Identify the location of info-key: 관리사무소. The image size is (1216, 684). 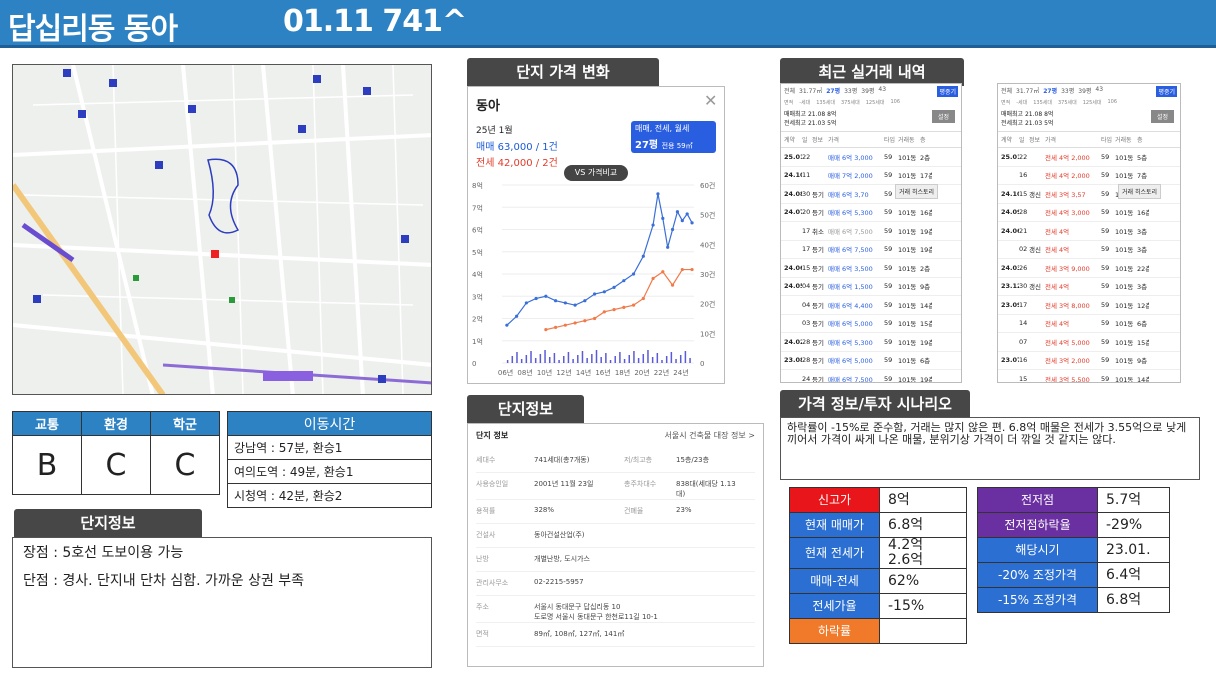
(492, 583).